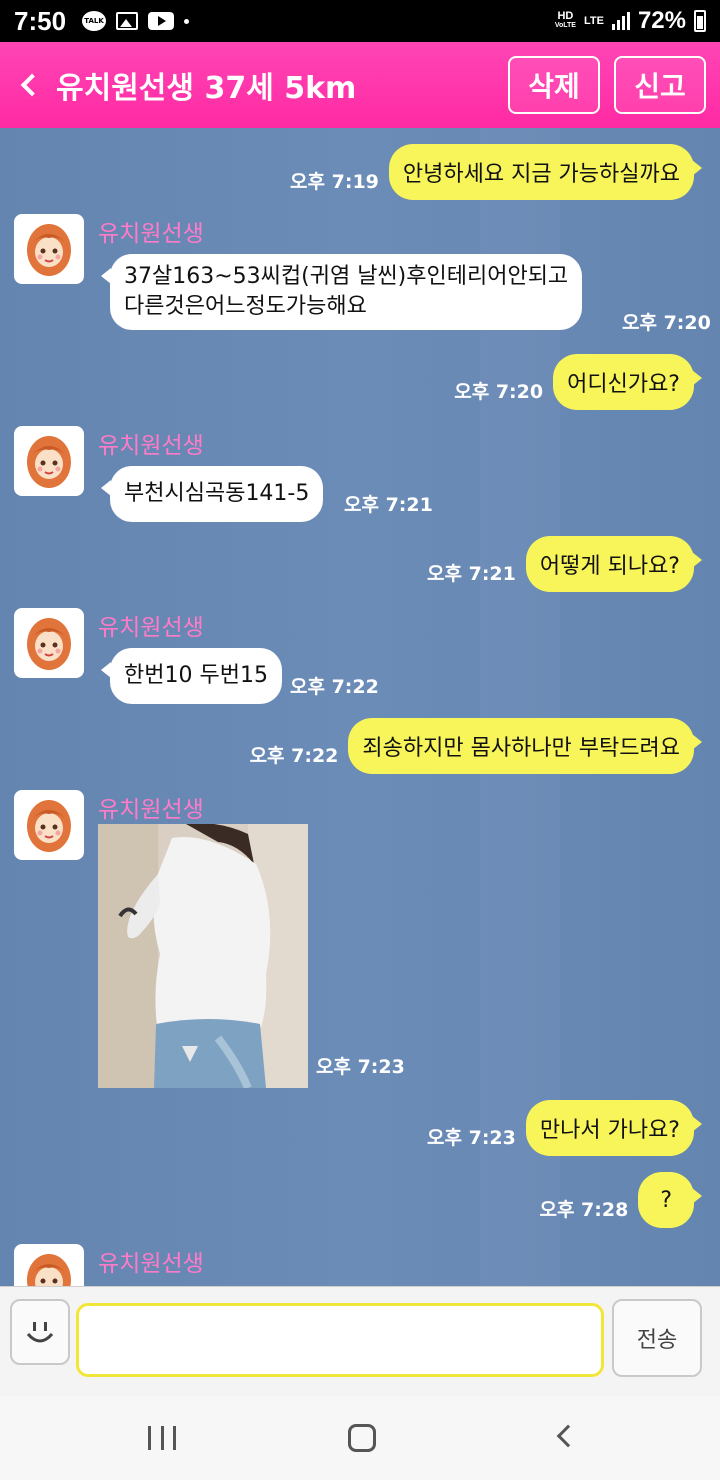  I want to click on recent-apps-icon, so click(162, 1438).